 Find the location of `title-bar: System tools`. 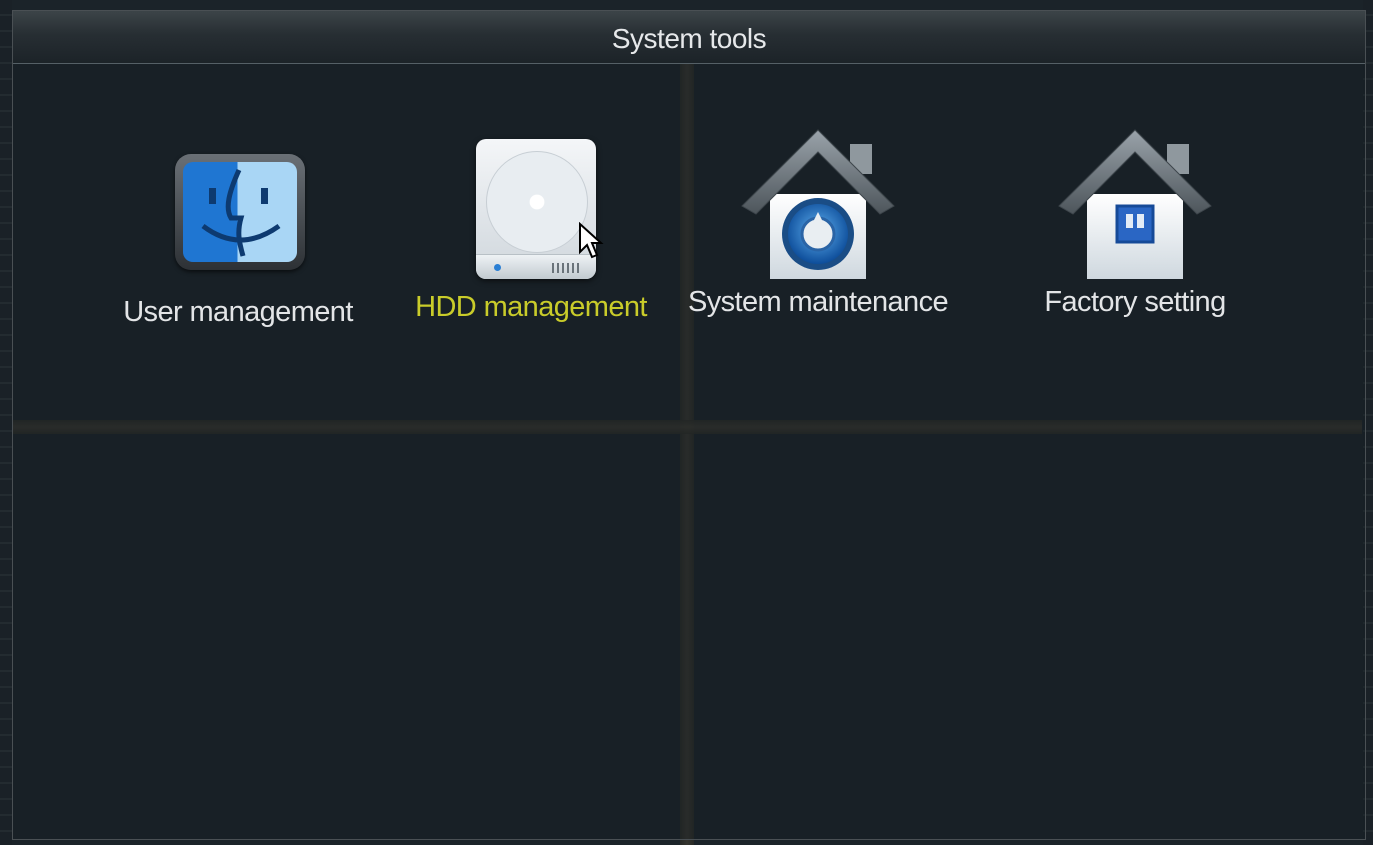

title-bar: System tools is located at coordinates (689, 37).